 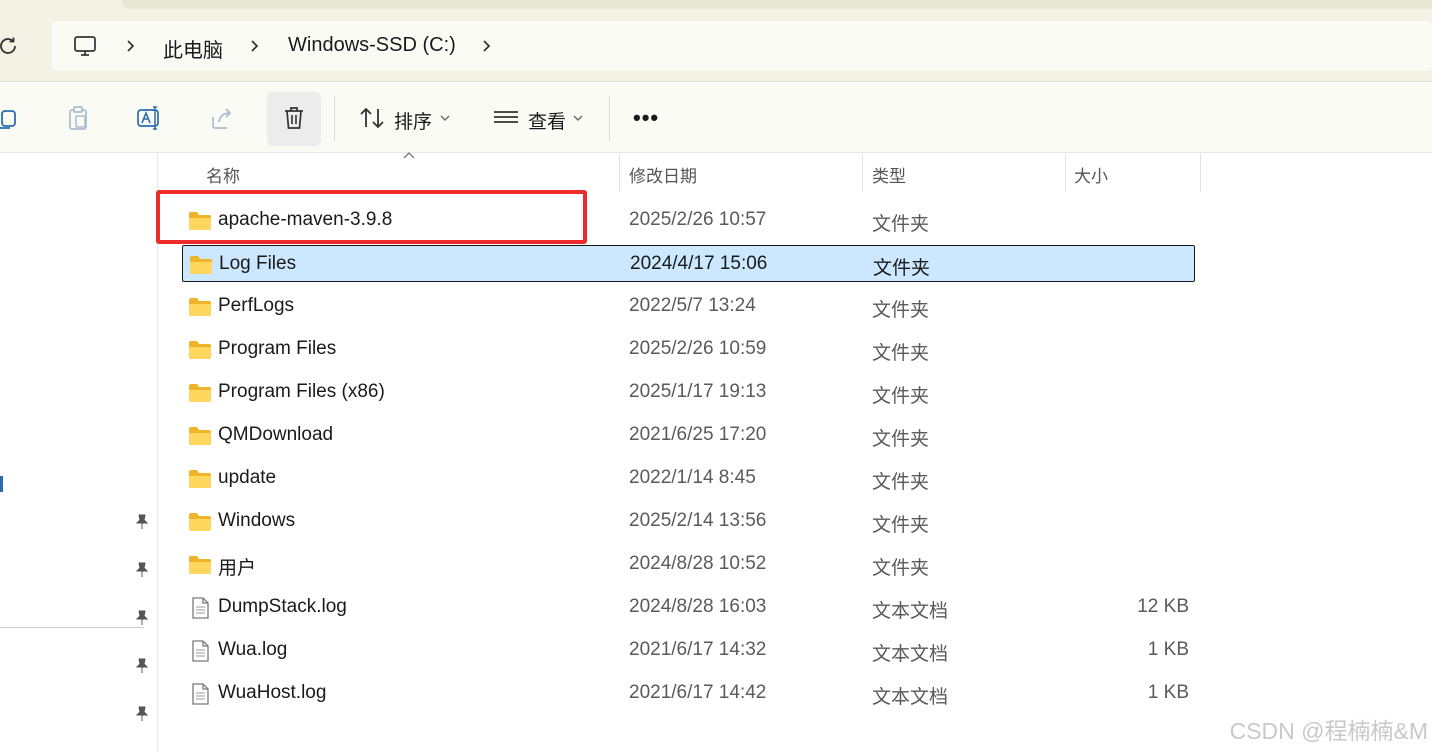 I want to click on file-modified-date: 2025/2/26 10:59, so click(x=698, y=348).